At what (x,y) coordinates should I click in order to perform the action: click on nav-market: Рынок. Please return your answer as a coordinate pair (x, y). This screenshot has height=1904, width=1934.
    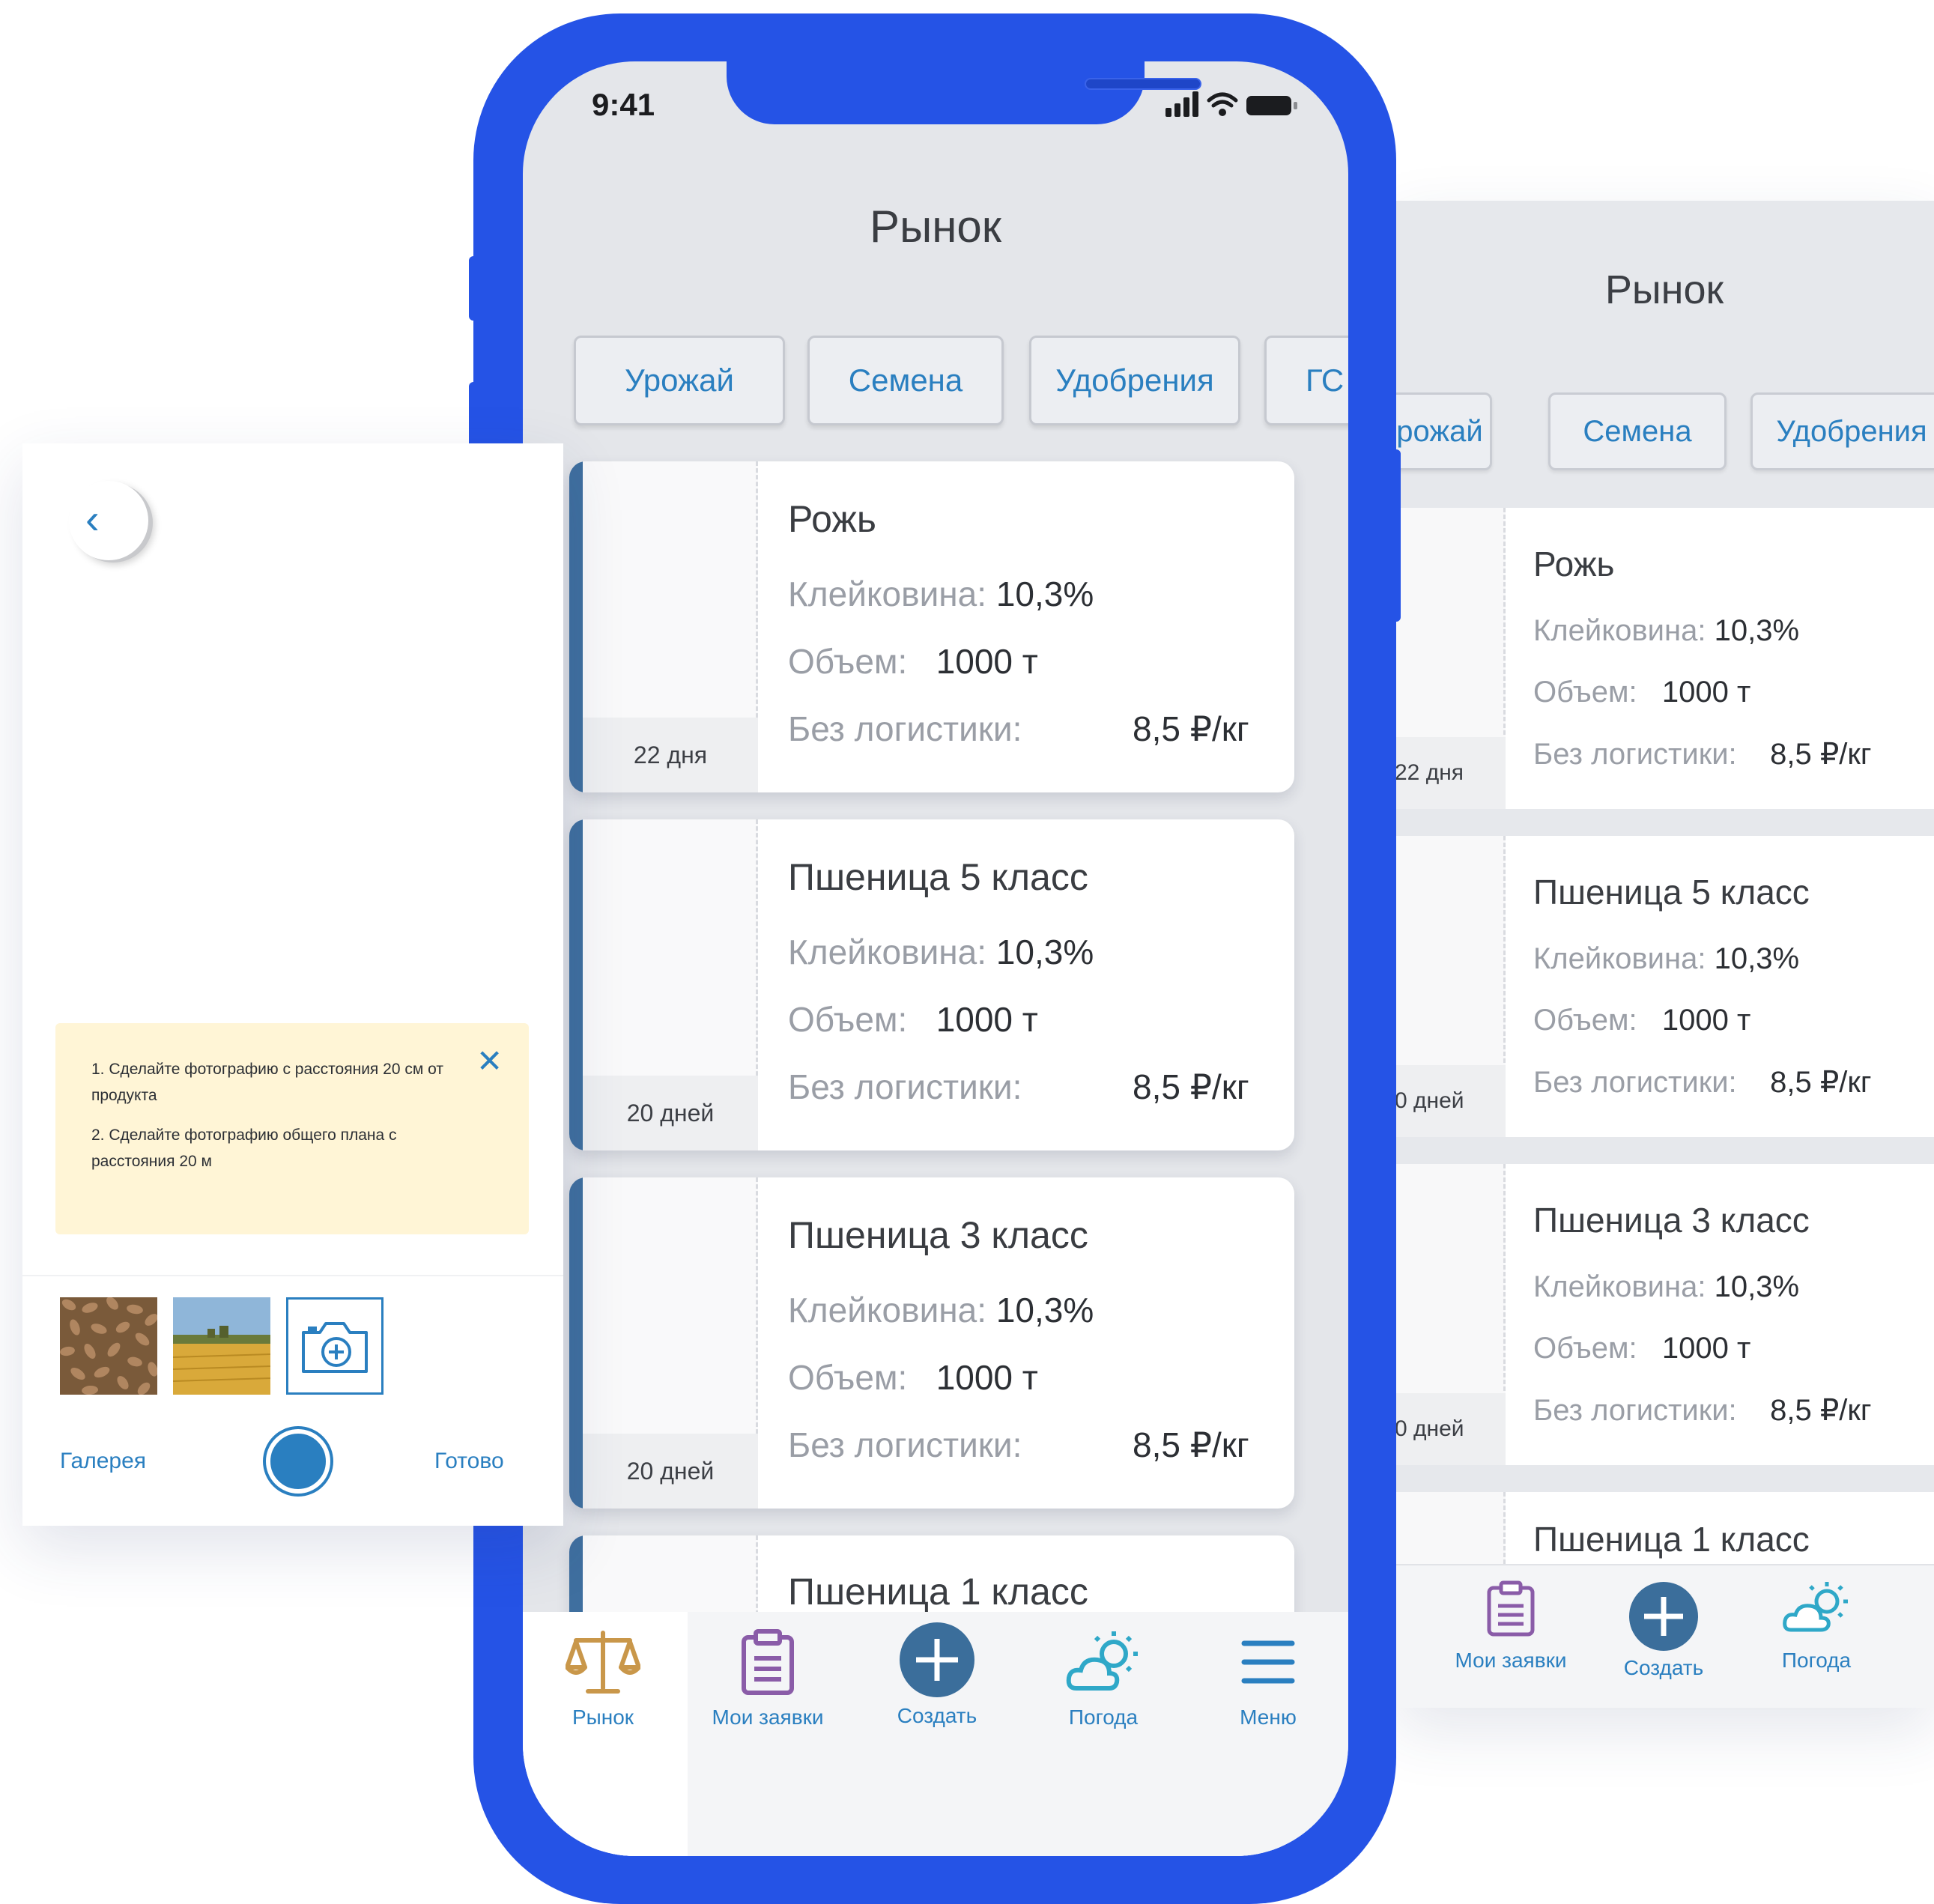
    Looking at the image, I should click on (603, 1678).